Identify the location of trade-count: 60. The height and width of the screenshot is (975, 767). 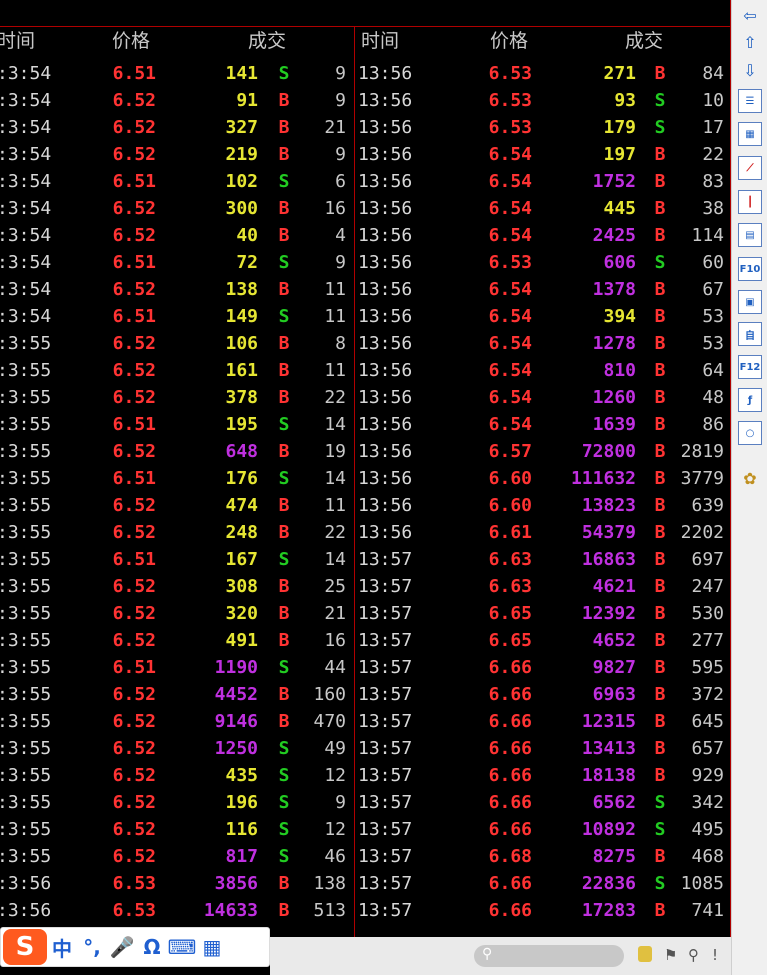
(713, 262).